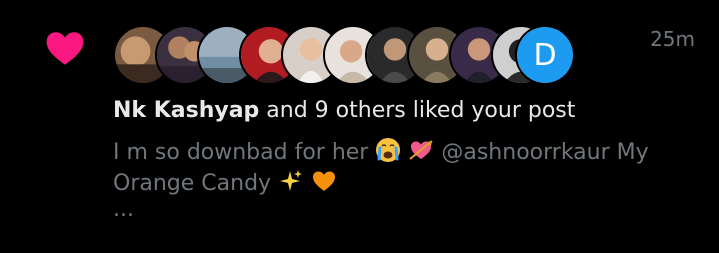  I want to click on heart-icon, so click(65, 48).